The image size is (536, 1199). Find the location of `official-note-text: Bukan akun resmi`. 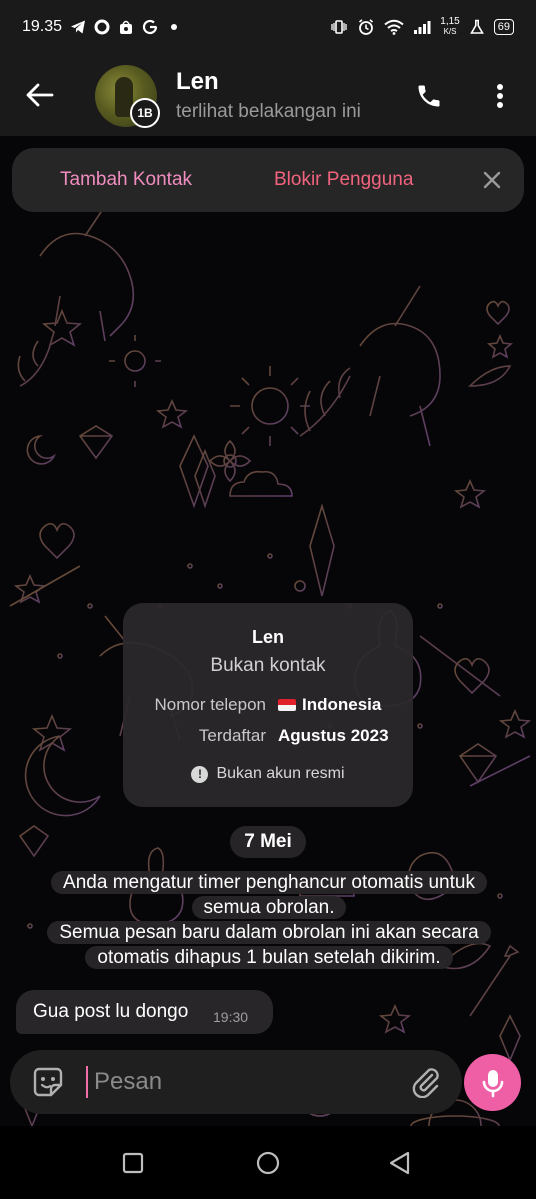

official-note-text: Bukan akun resmi is located at coordinates (280, 773).